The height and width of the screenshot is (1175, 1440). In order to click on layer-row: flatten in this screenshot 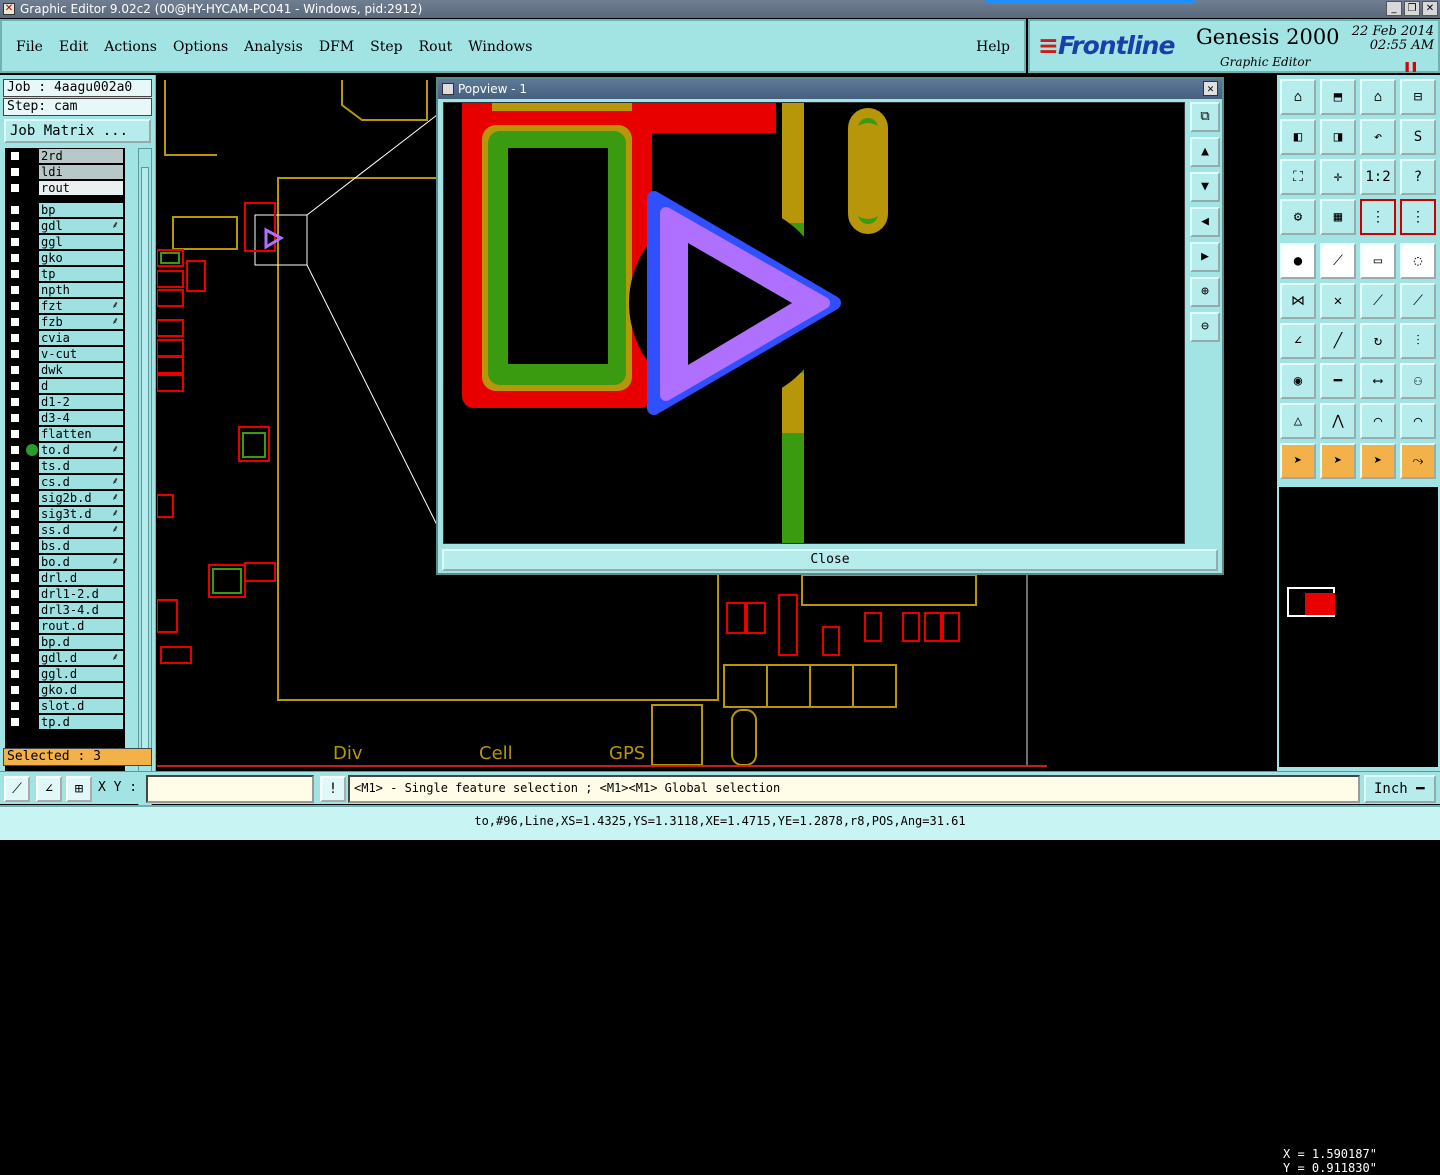, I will do `click(65, 434)`.